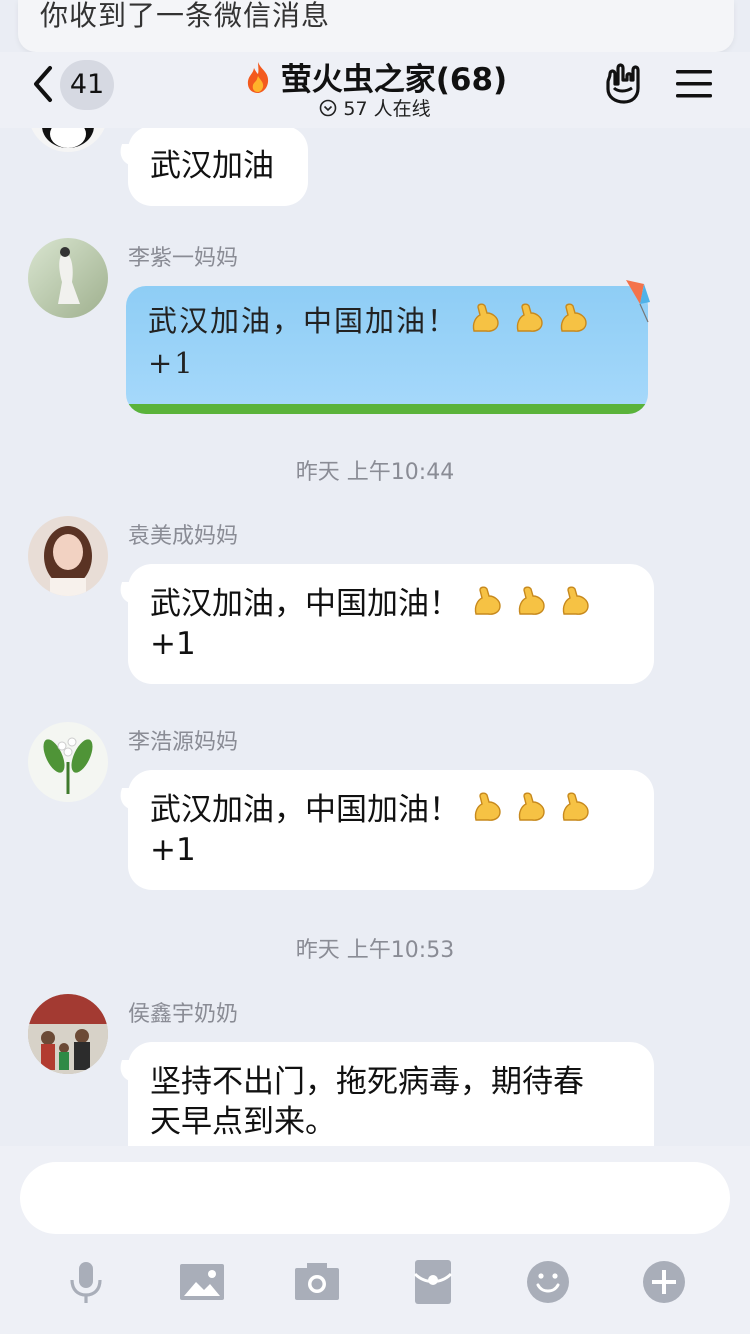  What do you see at coordinates (375, 950) in the screenshot?
I see `timestamp: 昨天 上午10:53` at bounding box center [375, 950].